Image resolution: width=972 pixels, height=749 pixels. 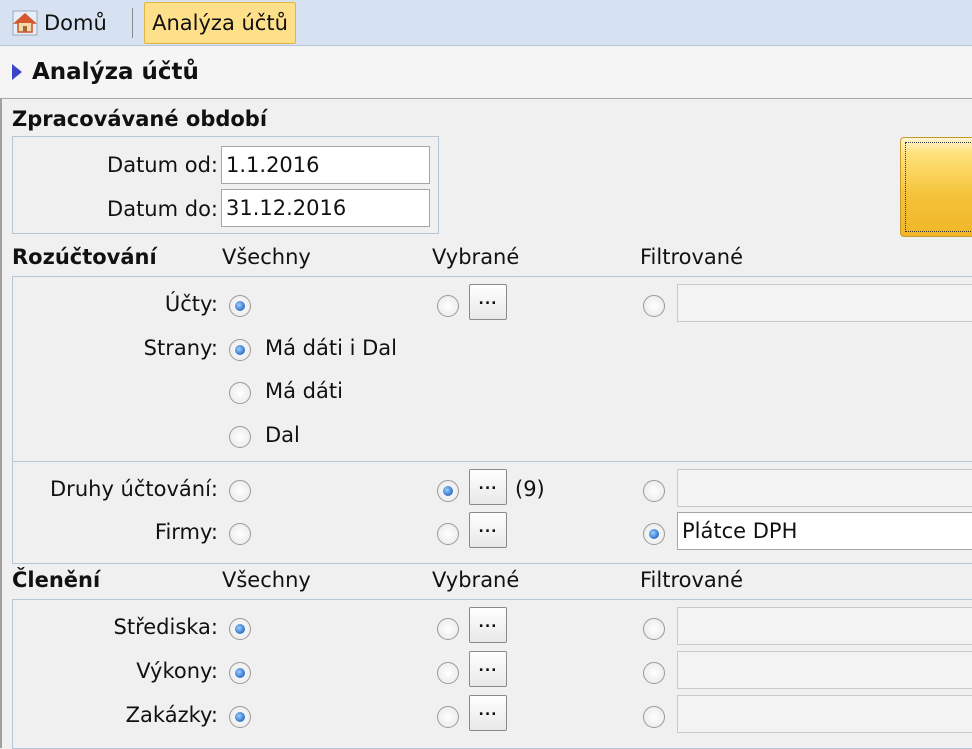 I want to click on breakdown-col-all: Všechny, so click(x=266, y=580).